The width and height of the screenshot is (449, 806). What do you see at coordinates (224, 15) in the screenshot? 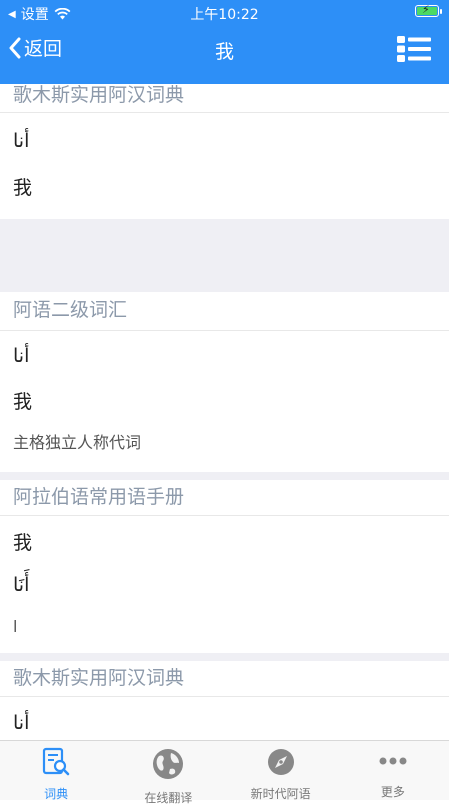
I see `status-time: 上午10:22` at bounding box center [224, 15].